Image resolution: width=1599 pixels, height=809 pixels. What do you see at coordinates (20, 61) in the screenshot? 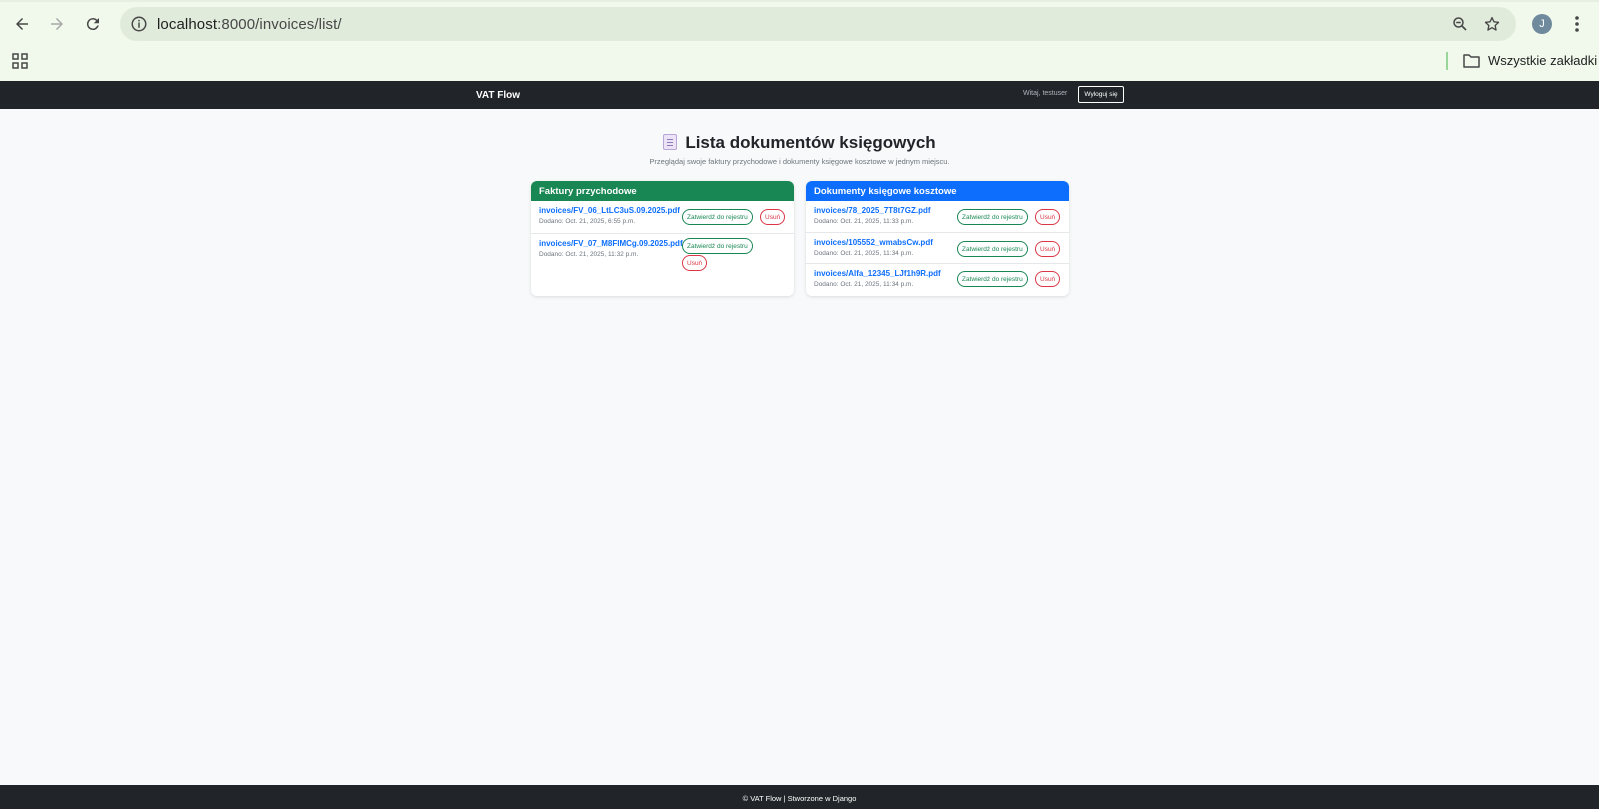
I see `apps-grid-icon` at bounding box center [20, 61].